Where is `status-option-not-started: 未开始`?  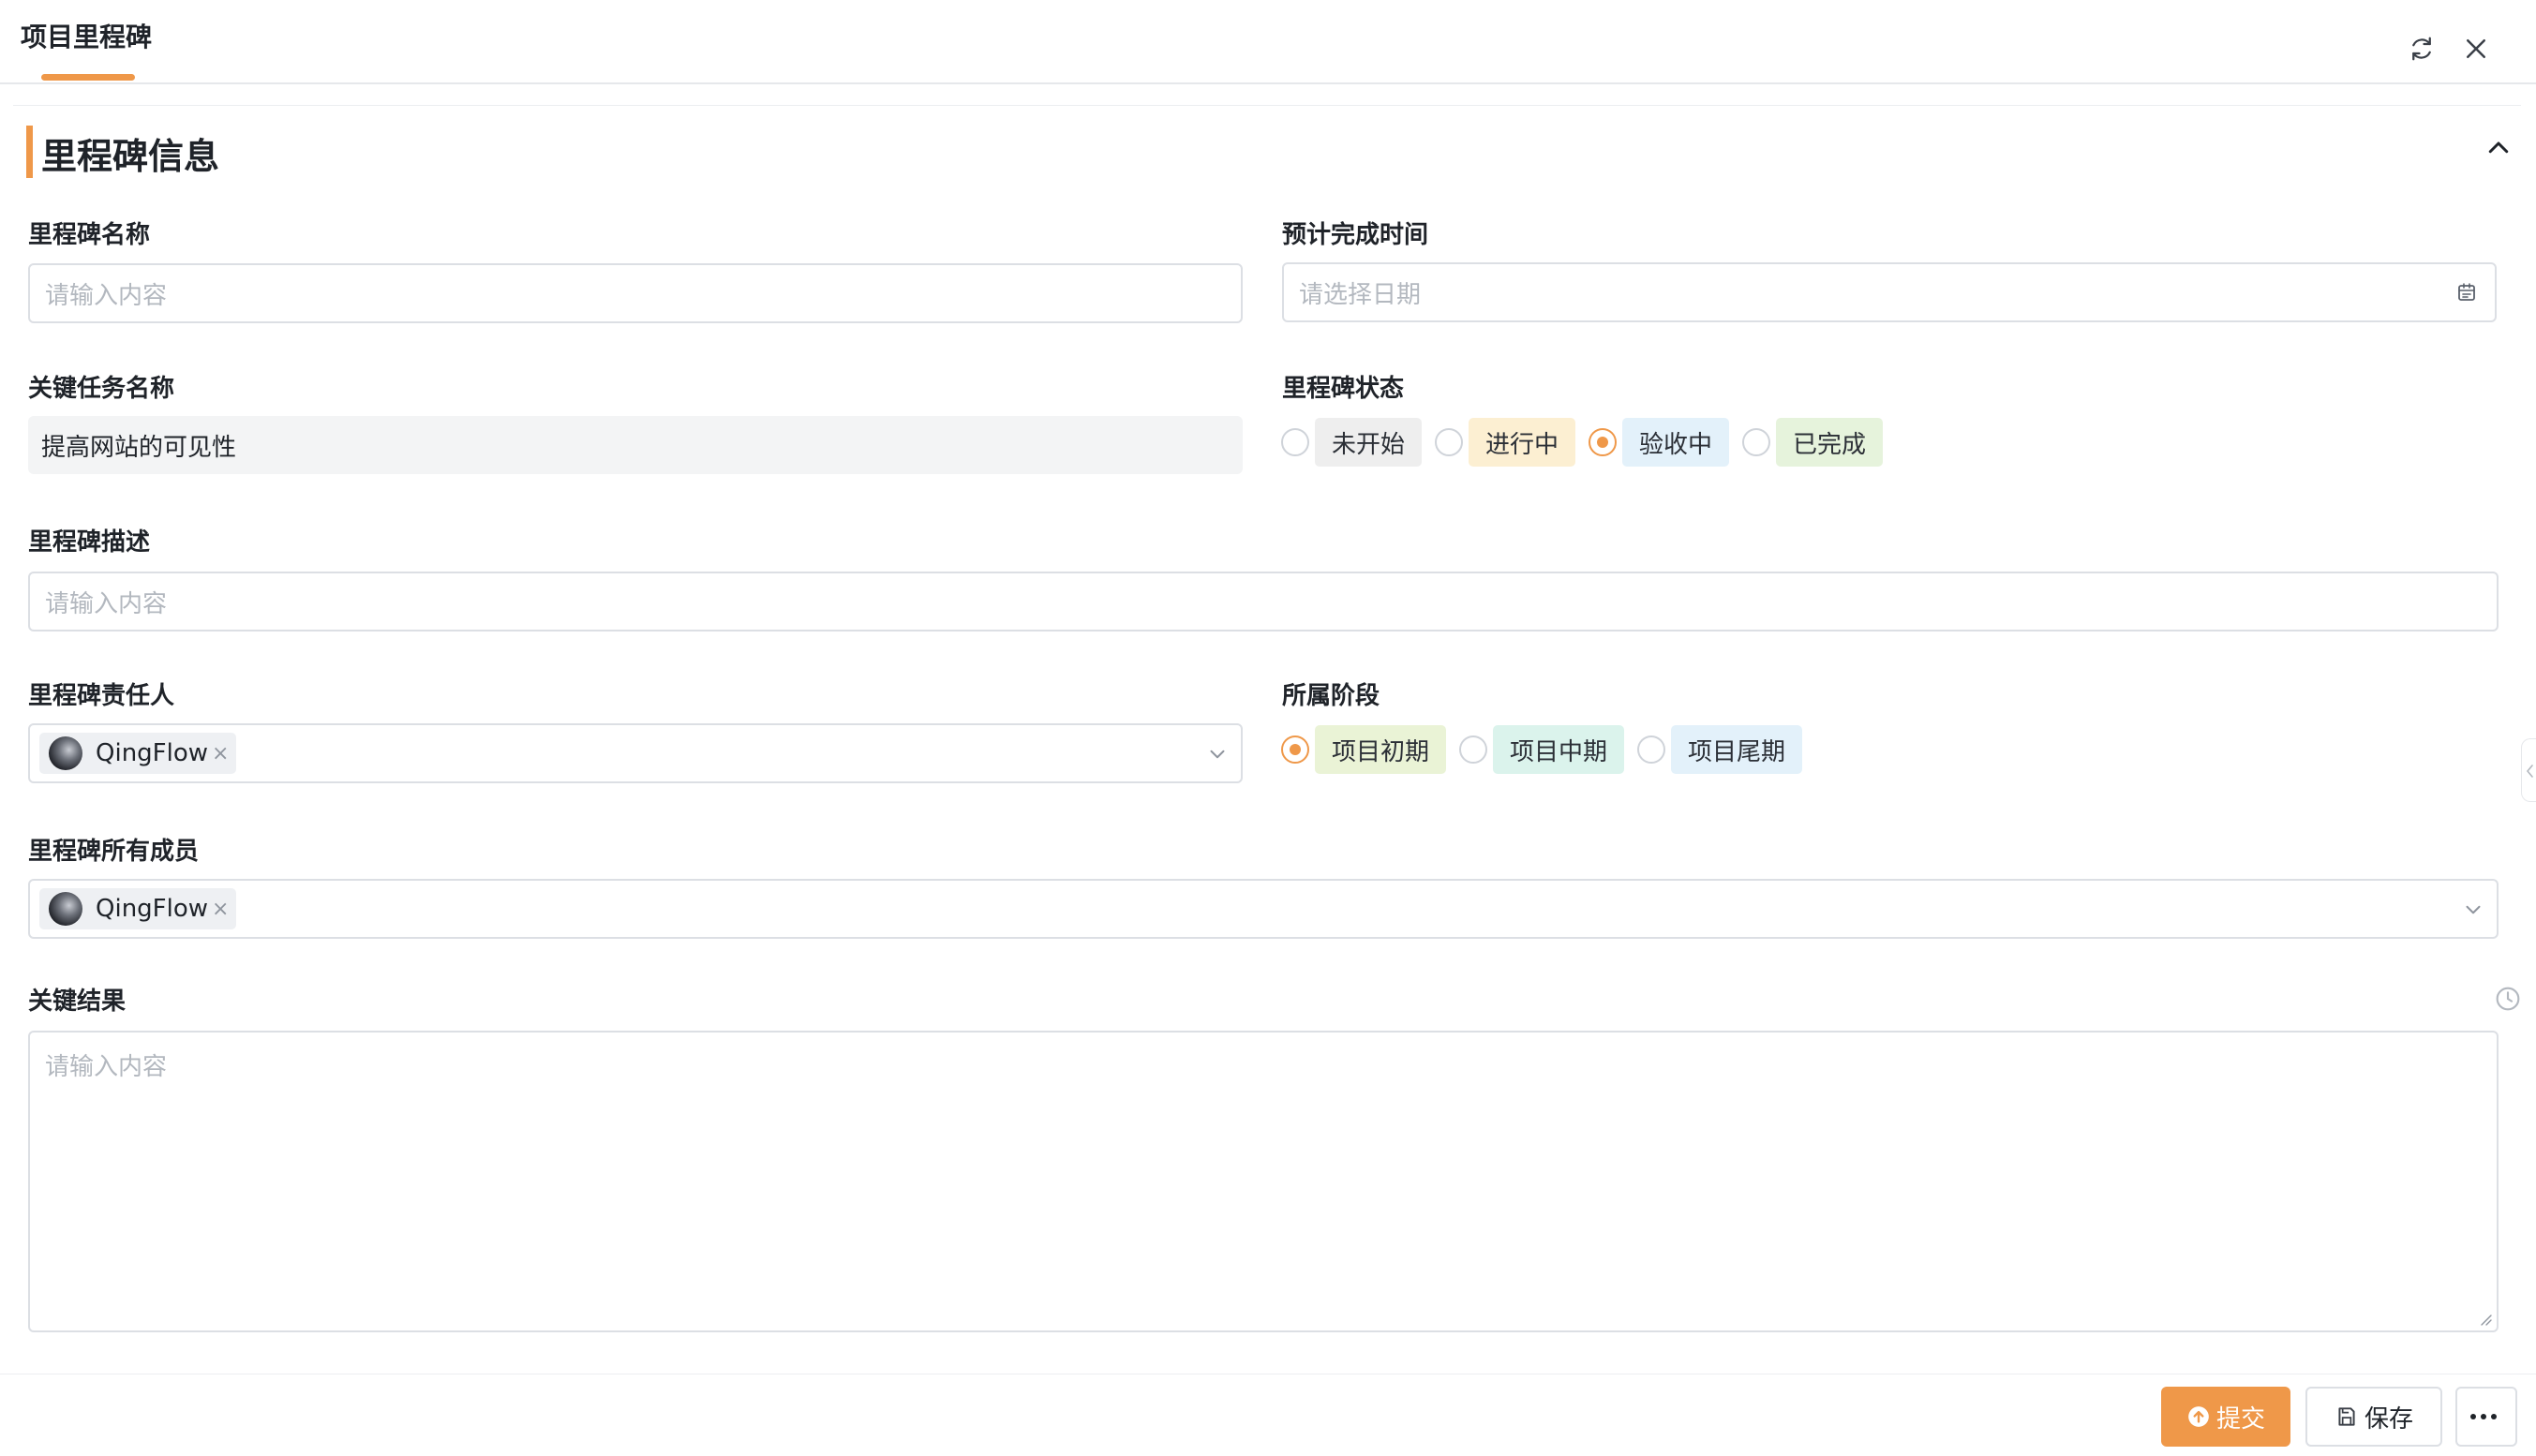
status-option-not-started: 未开始 is located at coordinates (1369, 442).